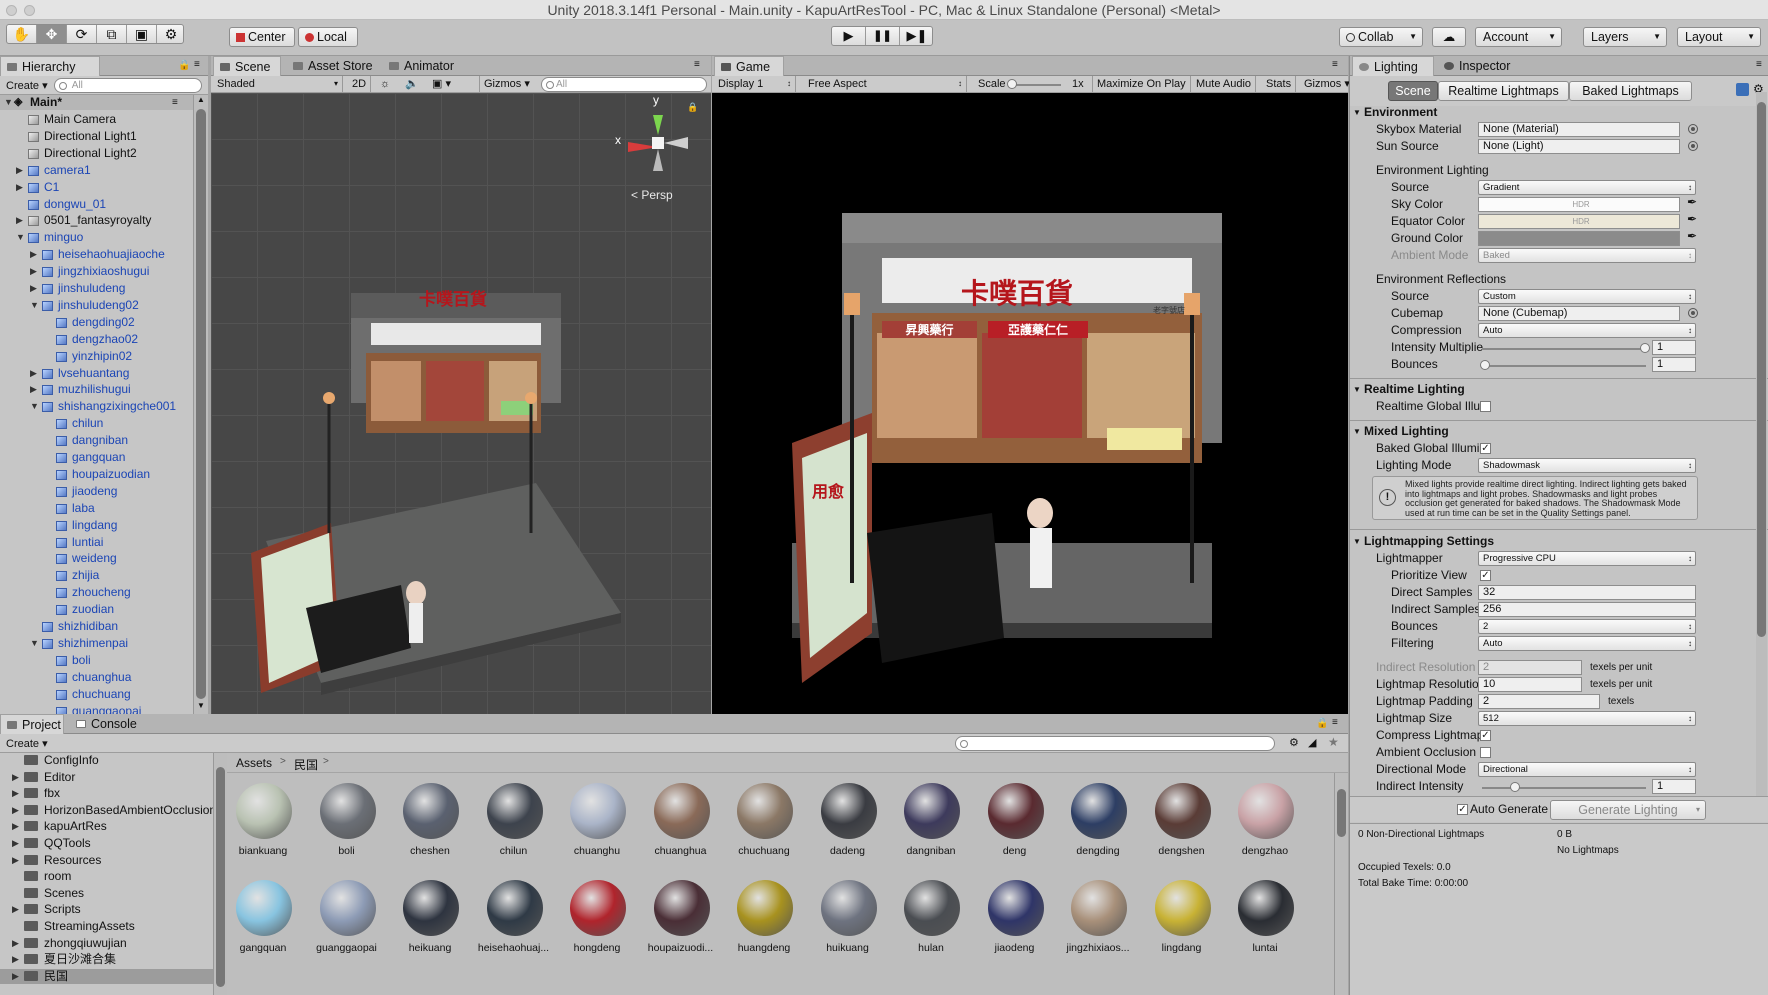 This screenshot has height=995, width=1768. What do you see at coordinates (96, 322) in the screenshot?
I see `hierarchy-row: dengding02` at bounding box center [96, 322].